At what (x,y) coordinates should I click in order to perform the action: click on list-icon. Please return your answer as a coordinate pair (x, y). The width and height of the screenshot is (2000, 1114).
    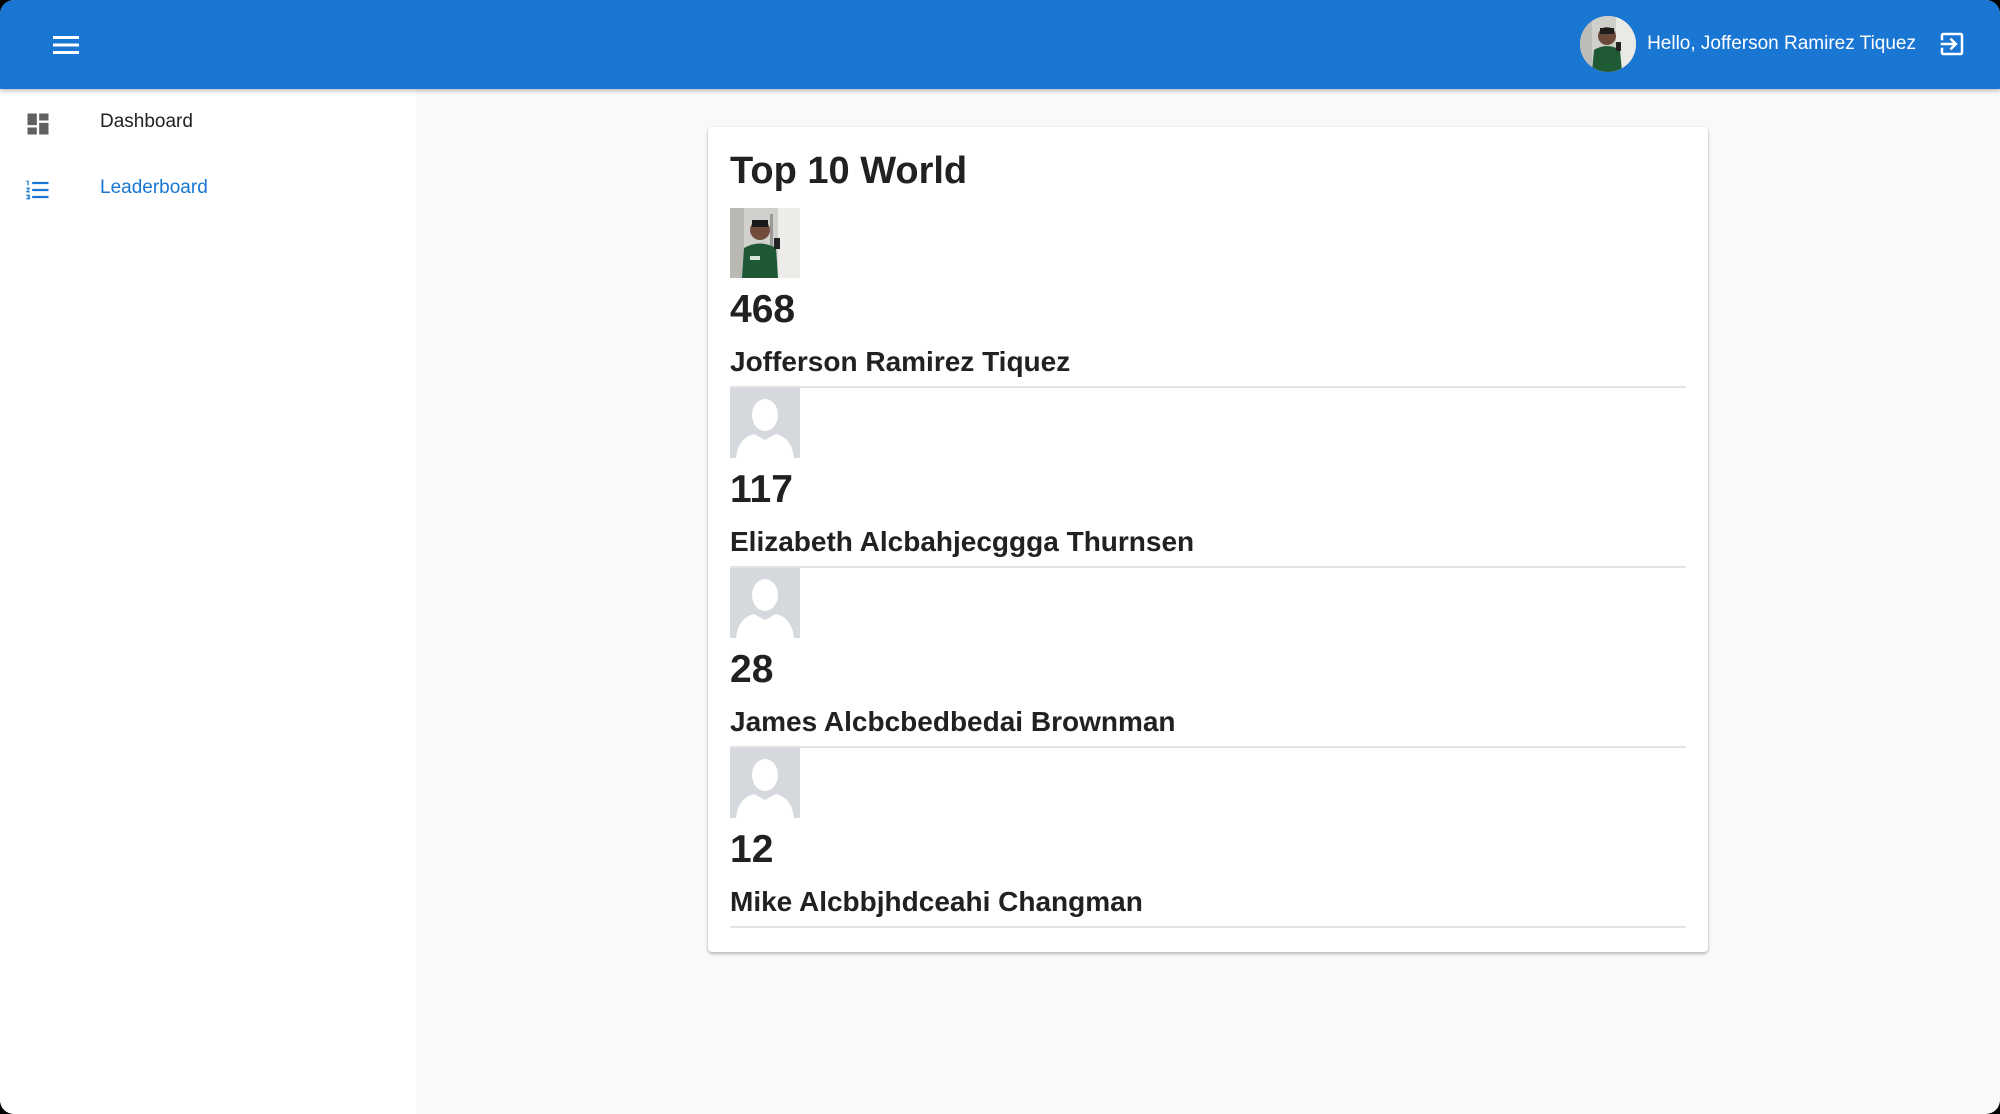
    Looking at the image, I should click on (37, 190).